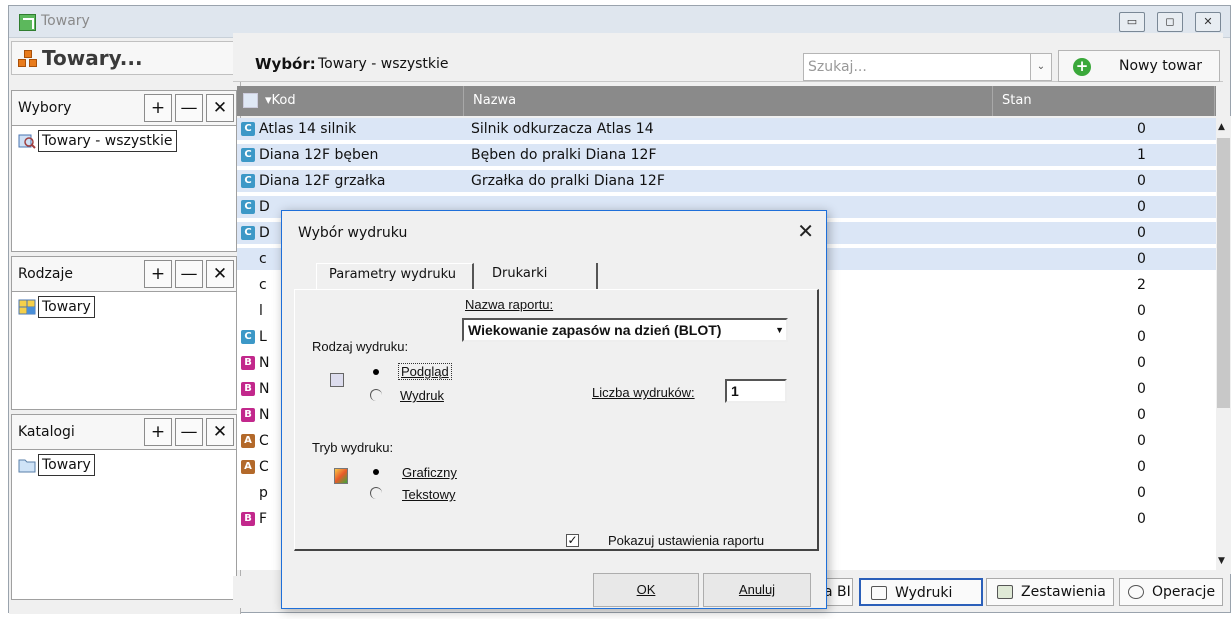  I want to click on kind-item-goods: Towary, so click(56, 307).